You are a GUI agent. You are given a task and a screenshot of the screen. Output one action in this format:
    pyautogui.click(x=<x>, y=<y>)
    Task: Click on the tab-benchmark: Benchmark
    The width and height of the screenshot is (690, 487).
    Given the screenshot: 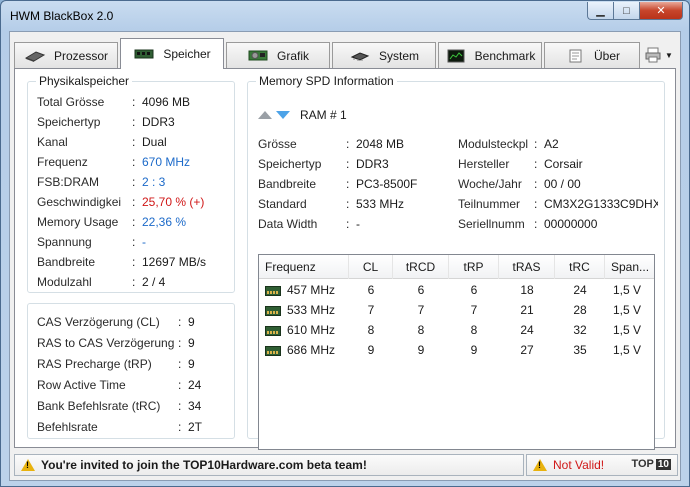 What is the action you would take?
    pyautogui.click(x=490, y=55)
    